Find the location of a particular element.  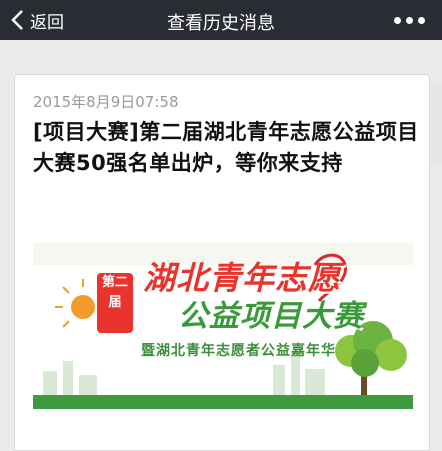

article-title: [项目大赛]第二届湖北青年志愿公益项目大赛50强名单出炉，等你来支持 is located at coordinates (226, 148).